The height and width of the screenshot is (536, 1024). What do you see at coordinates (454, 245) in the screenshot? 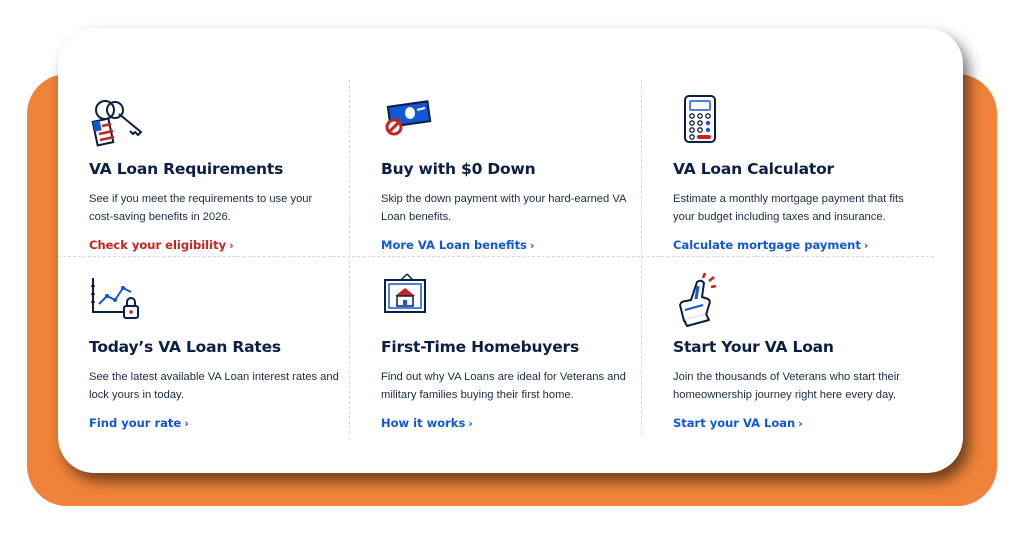
I see `link-label: More VA Loan benefits` at bounding box center [454, 245].